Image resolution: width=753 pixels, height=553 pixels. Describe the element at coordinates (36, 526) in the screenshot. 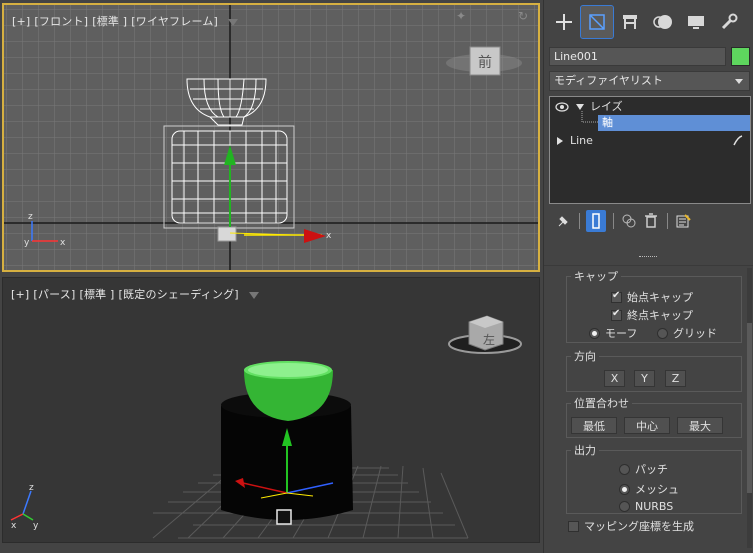

I see `persp-axis-y-label: y` at that location.